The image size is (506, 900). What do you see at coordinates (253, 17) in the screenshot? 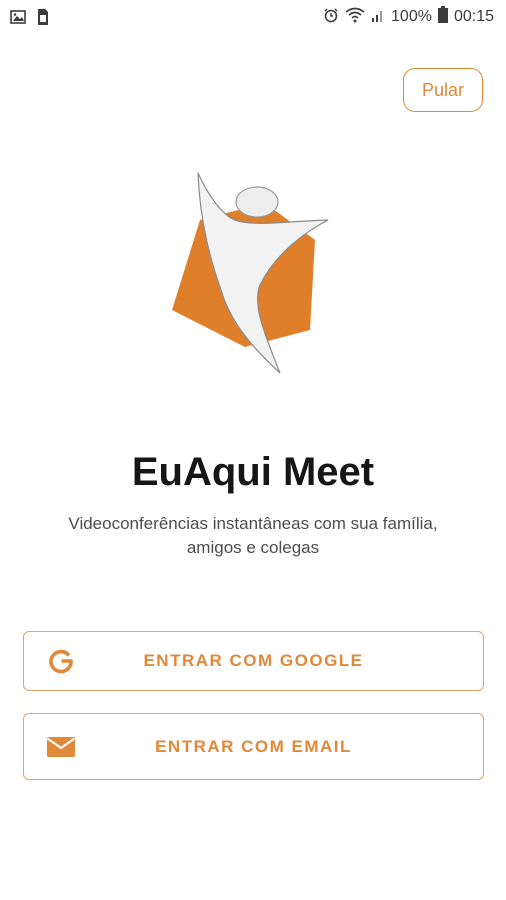
I see `status-bar: 100% 00:15` at bounding box center [253, 17].